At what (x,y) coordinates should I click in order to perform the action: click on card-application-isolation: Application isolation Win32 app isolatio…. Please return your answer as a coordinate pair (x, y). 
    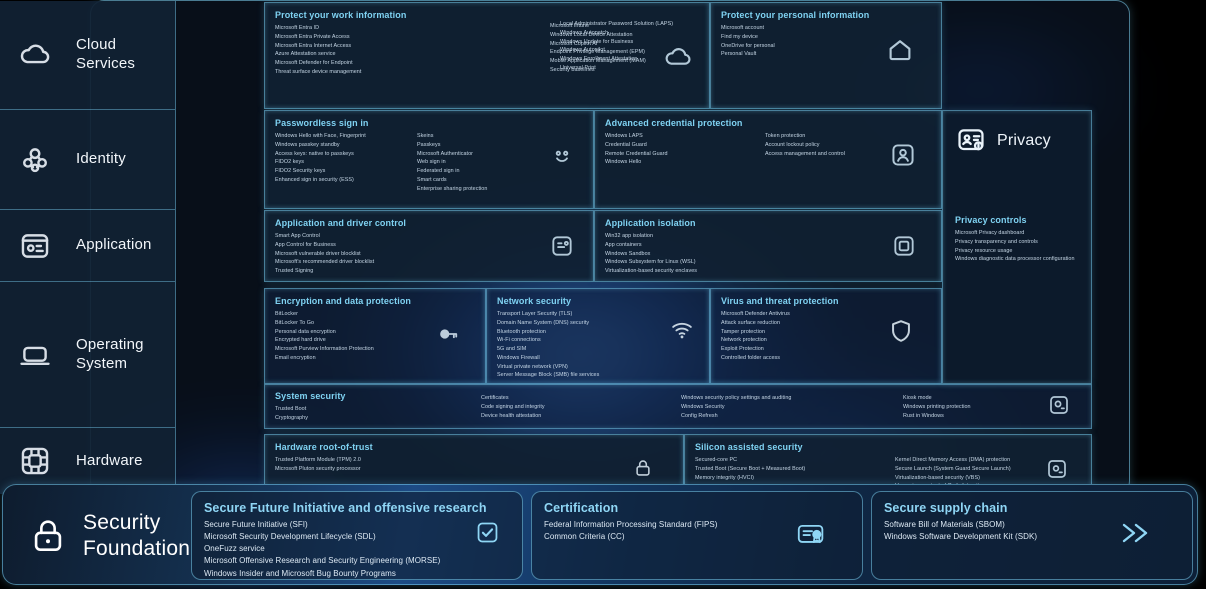
    Looking at the image, I should click on (768, 246).